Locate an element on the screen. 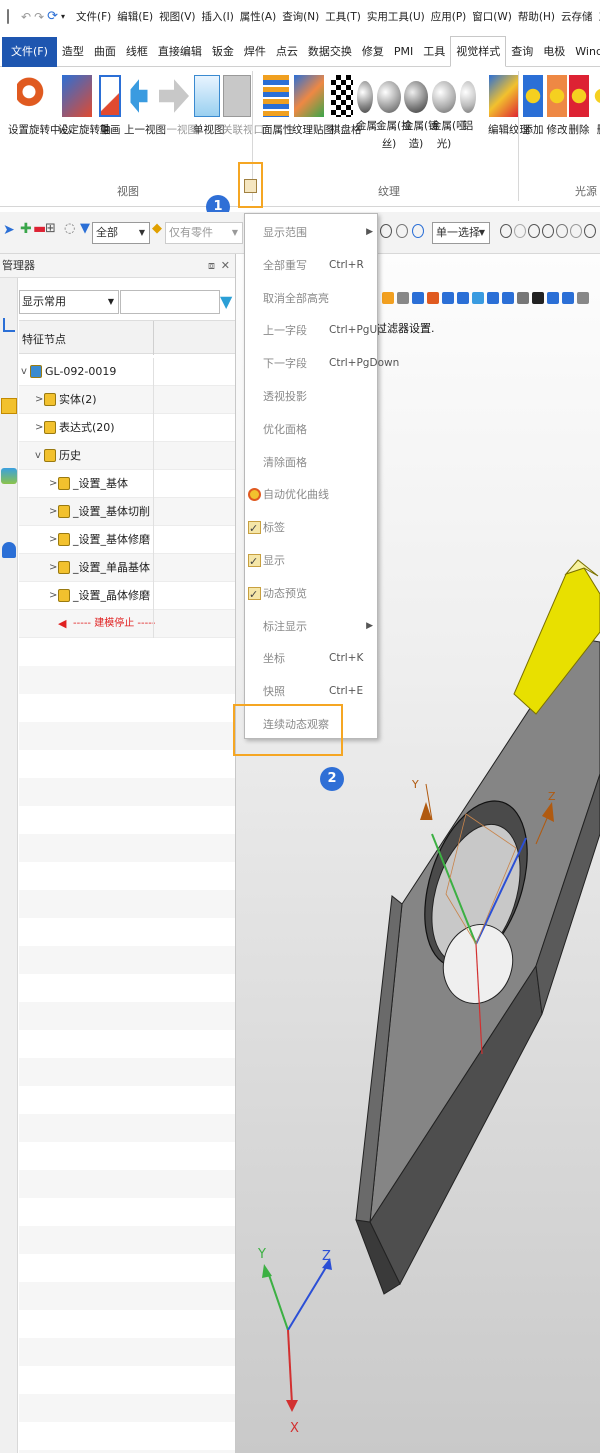 This screenshot has height=1453, width=600. context-menu-item: 清除面格 is located at coordinates (311, 462).